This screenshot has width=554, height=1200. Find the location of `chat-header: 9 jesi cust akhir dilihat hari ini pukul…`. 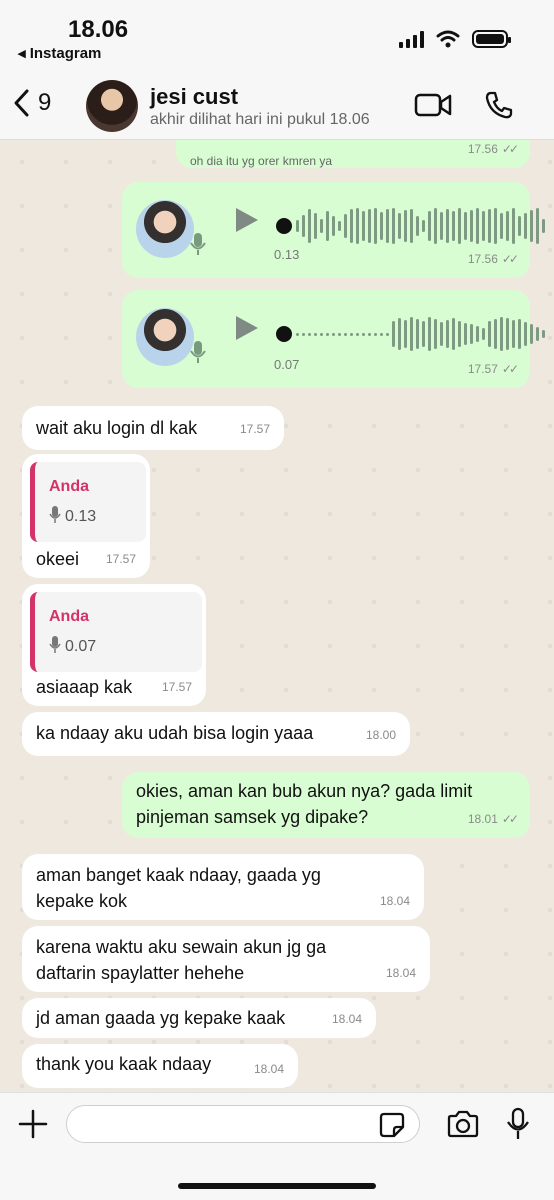

chat-header: 9 jesi cust akhir dilihat hari ini pukul… is located at coordinates (277, 104).